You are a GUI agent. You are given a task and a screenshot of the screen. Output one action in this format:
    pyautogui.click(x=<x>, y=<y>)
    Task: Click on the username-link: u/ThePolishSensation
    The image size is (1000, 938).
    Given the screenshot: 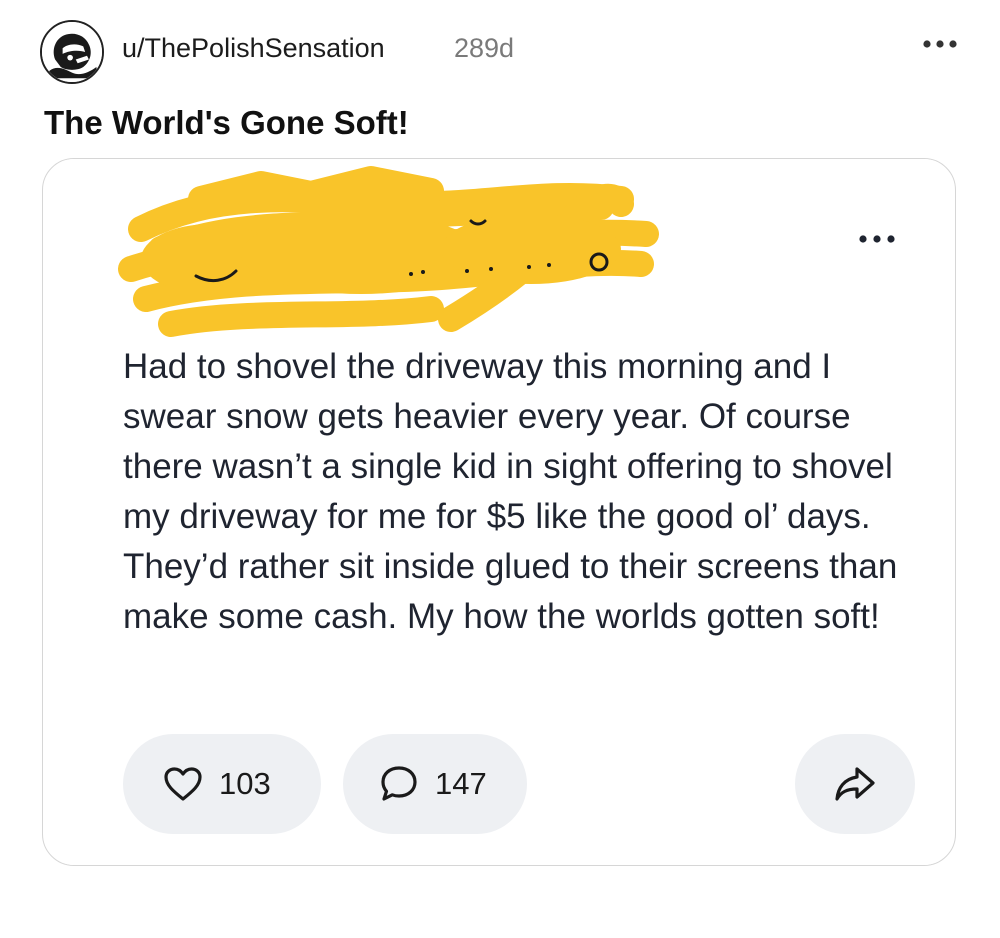 What is the action you would take?
    pyautogui.click(x=253, y=48)
    